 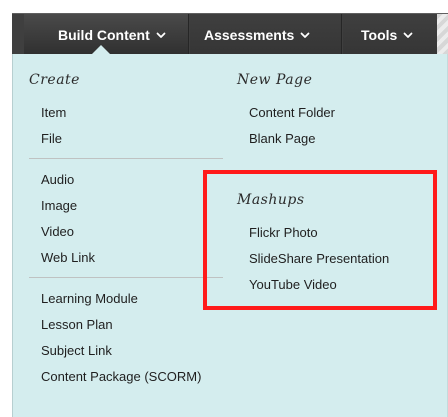 I want to click on menu-item-audio: Audio, so click(x=140, y=180).